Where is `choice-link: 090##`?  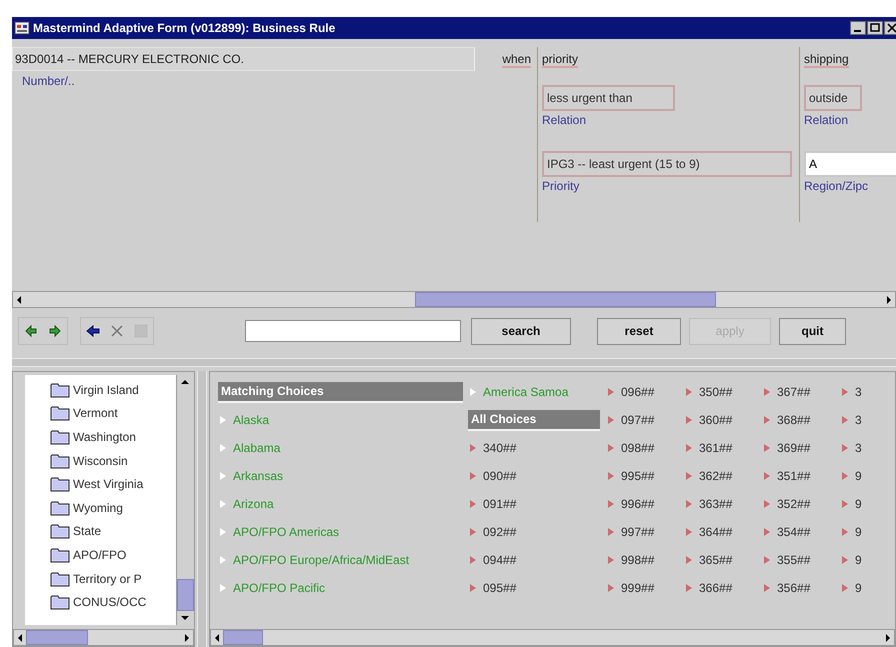 choice-link: 090## is located at coordinates (499, 476).